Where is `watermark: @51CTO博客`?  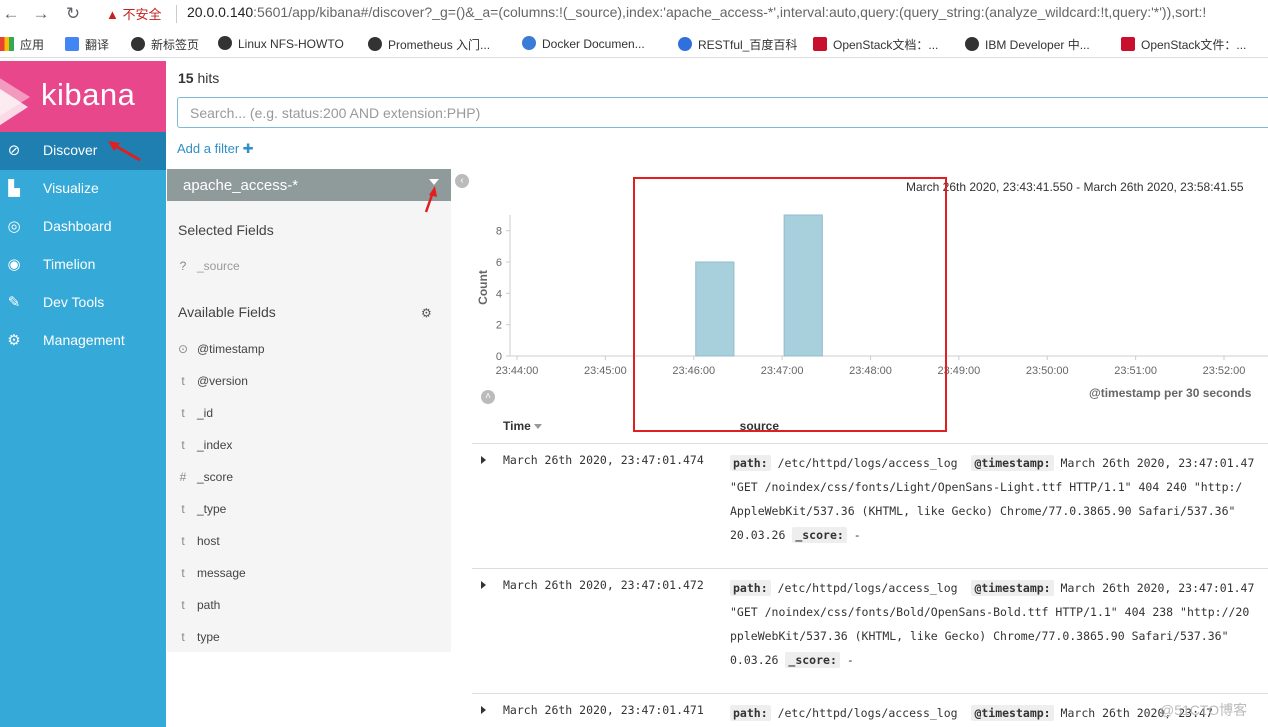
watermark: @51CTO博客 is located at coordinates (1204, 710).